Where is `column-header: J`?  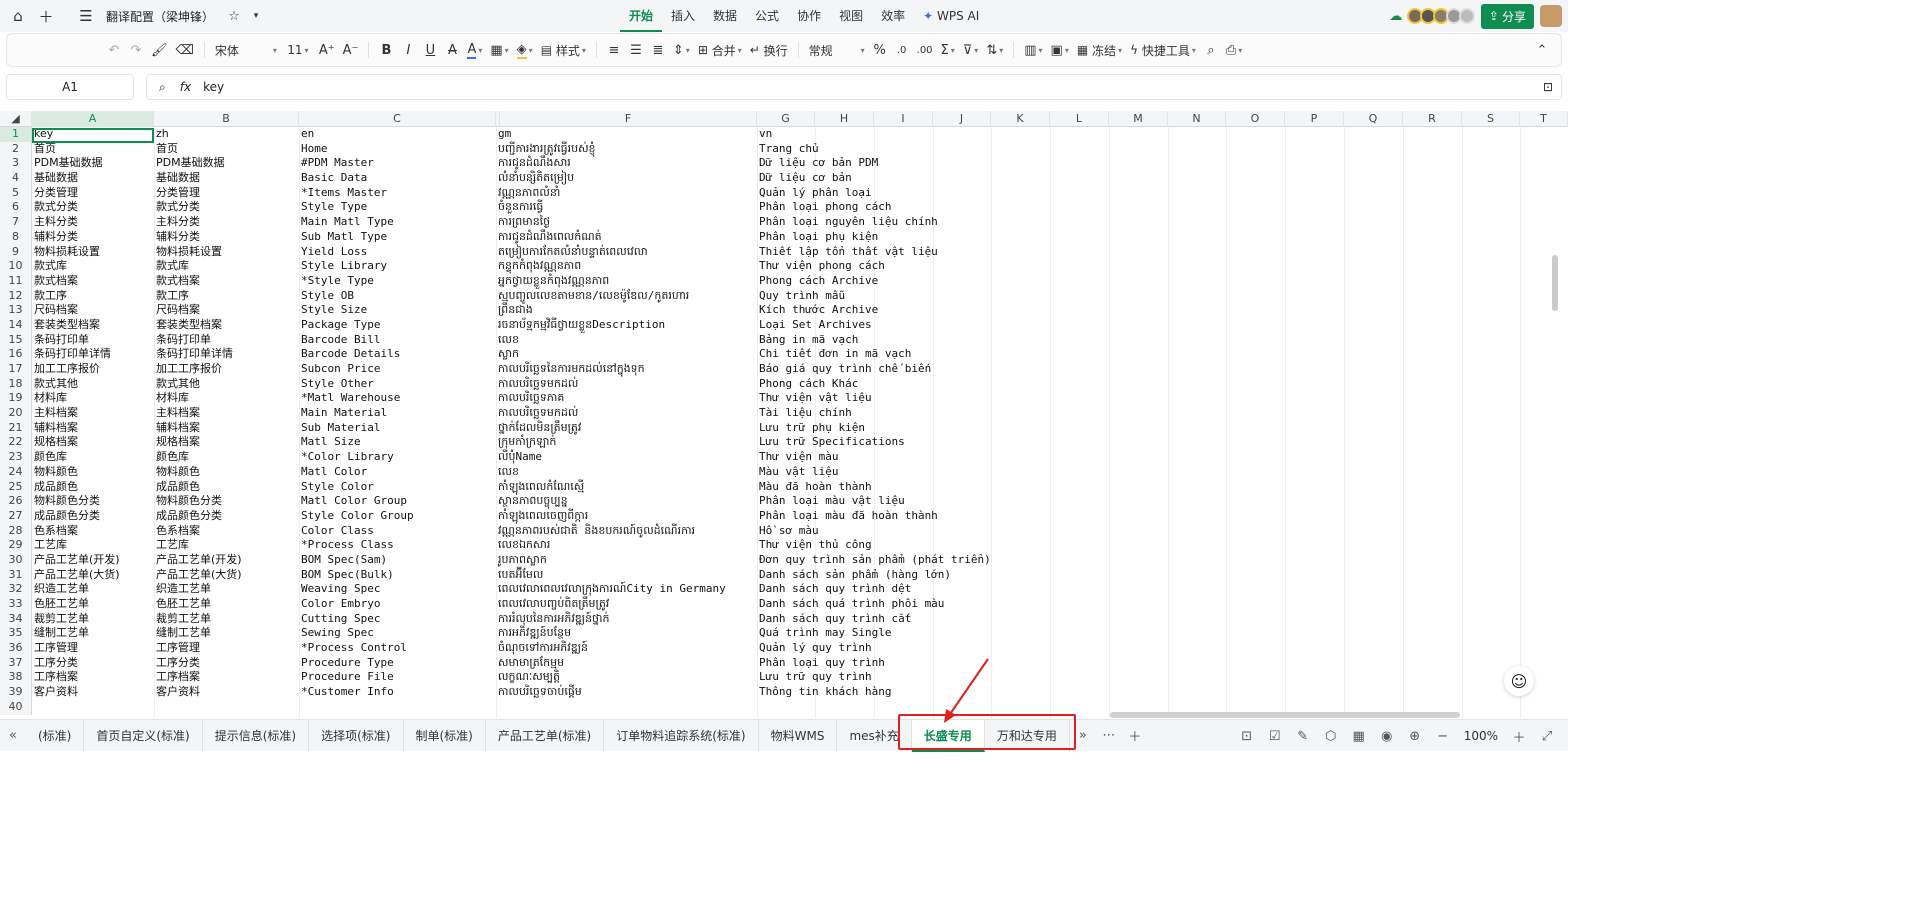 column-header: J is located at coordinates (962, 119).